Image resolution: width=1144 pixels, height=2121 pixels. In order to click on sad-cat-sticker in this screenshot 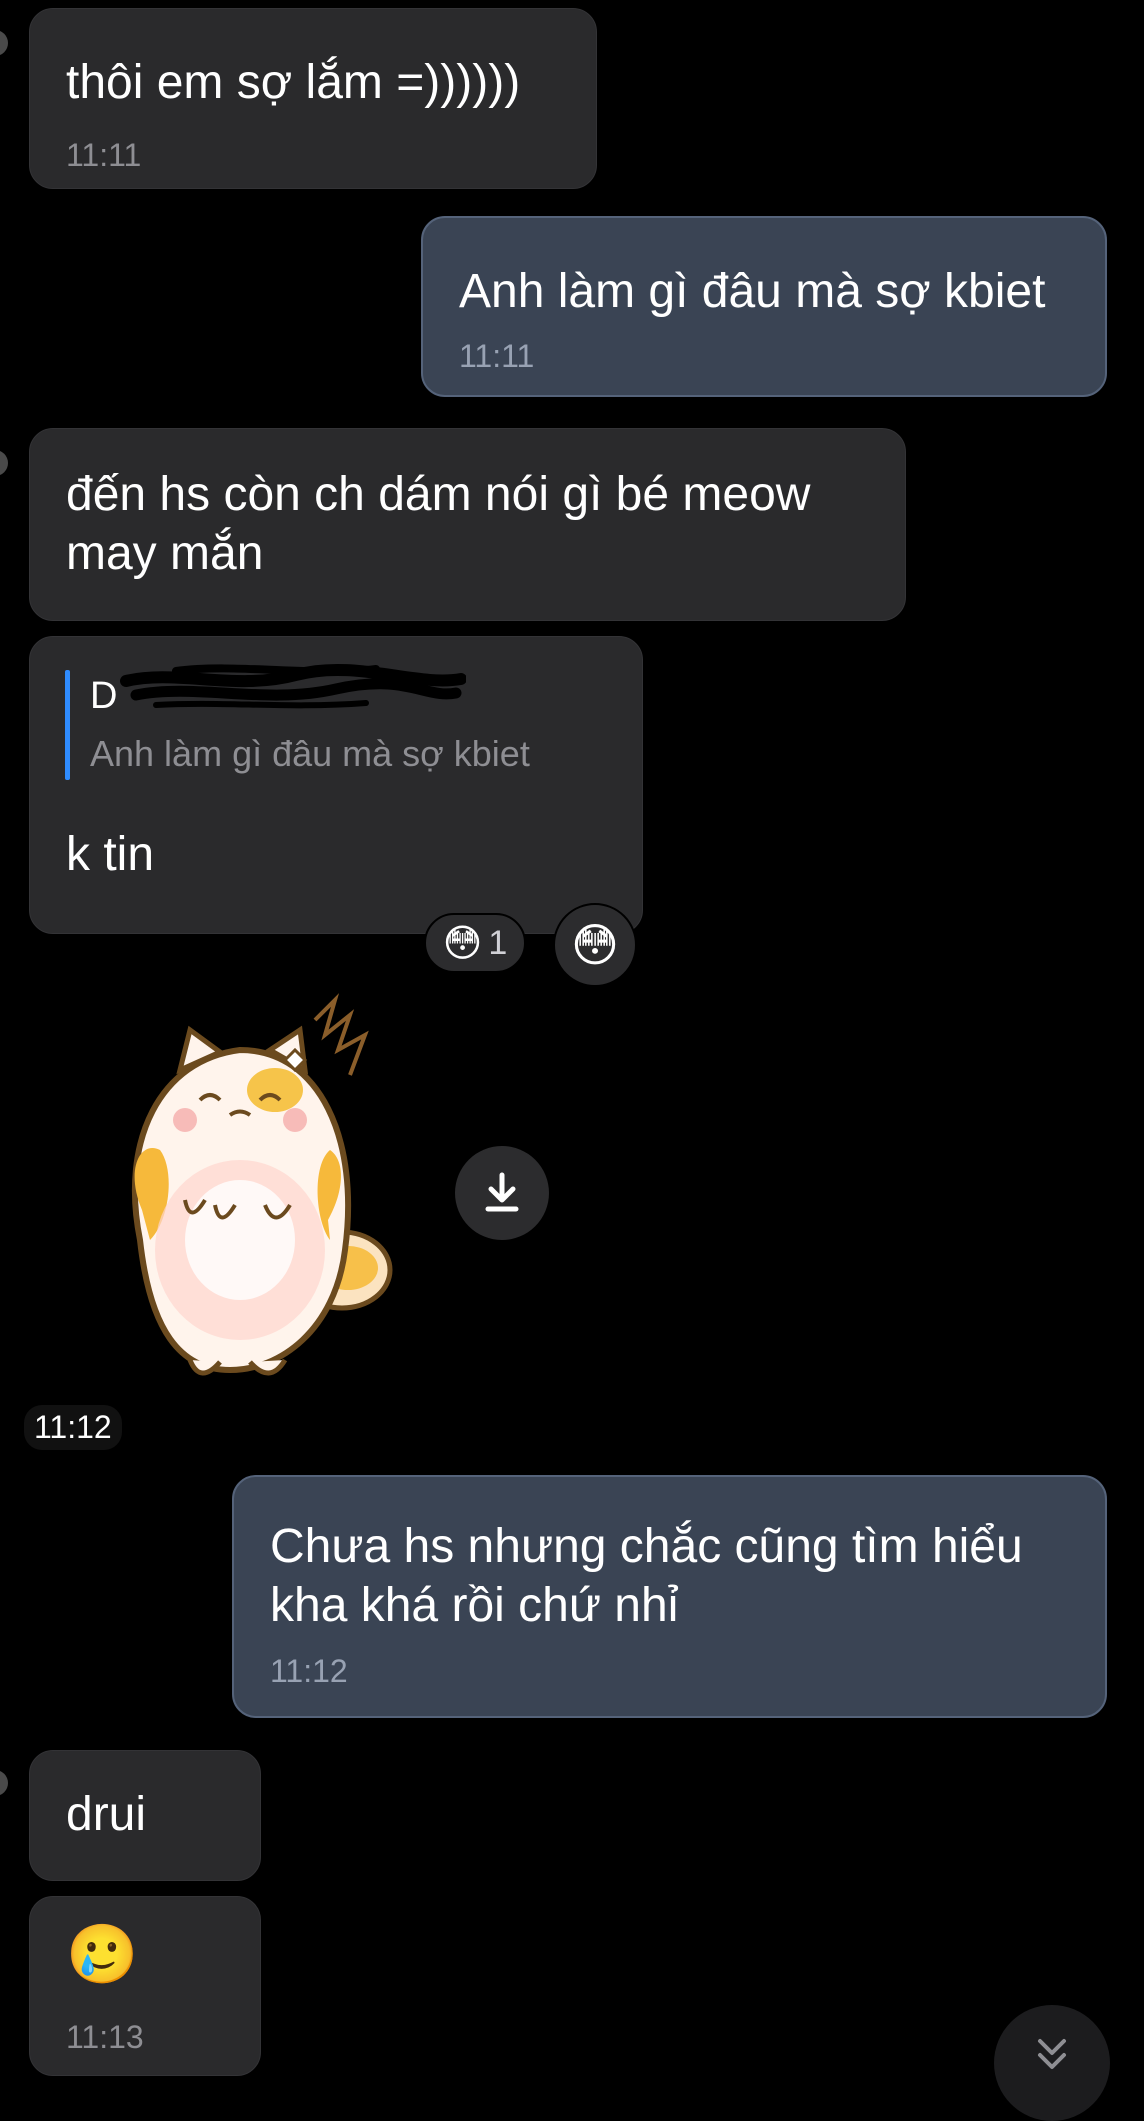, I will do `click(240, 1190)`.